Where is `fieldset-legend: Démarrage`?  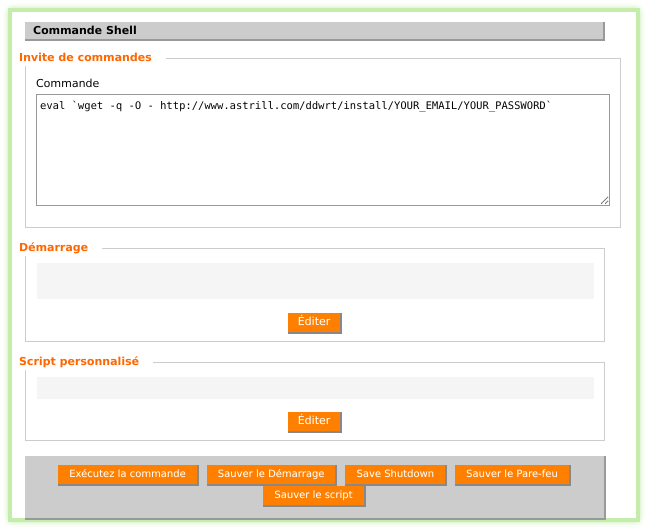
fieldset-legend: Démarrage is located at coordinates (60, 248).